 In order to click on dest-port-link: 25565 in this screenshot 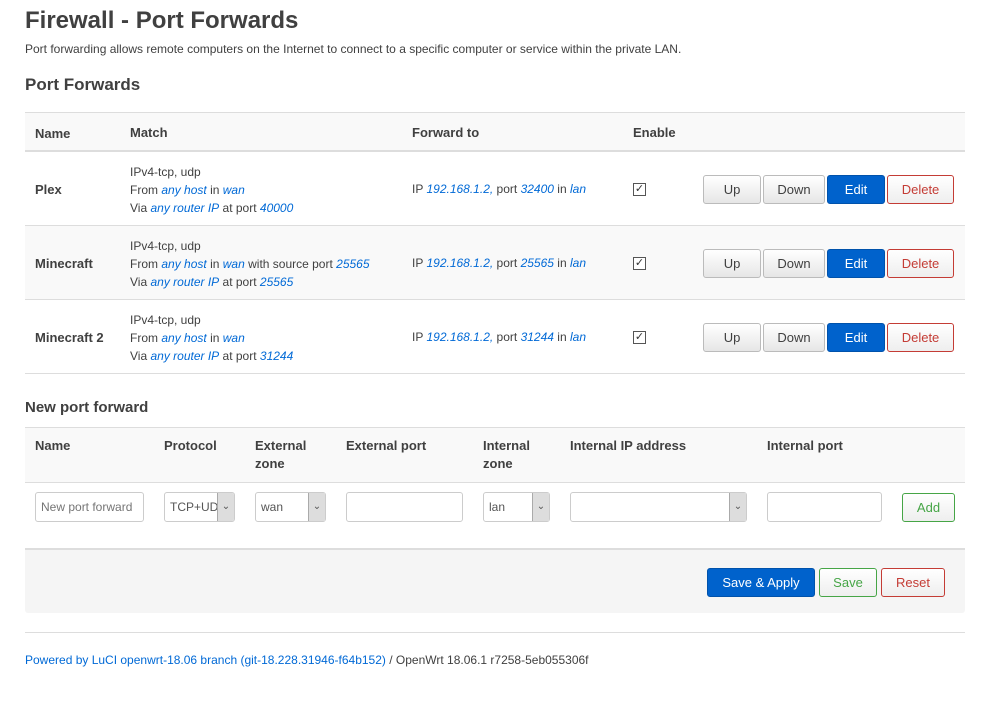, I will do `click(537, 263)`.